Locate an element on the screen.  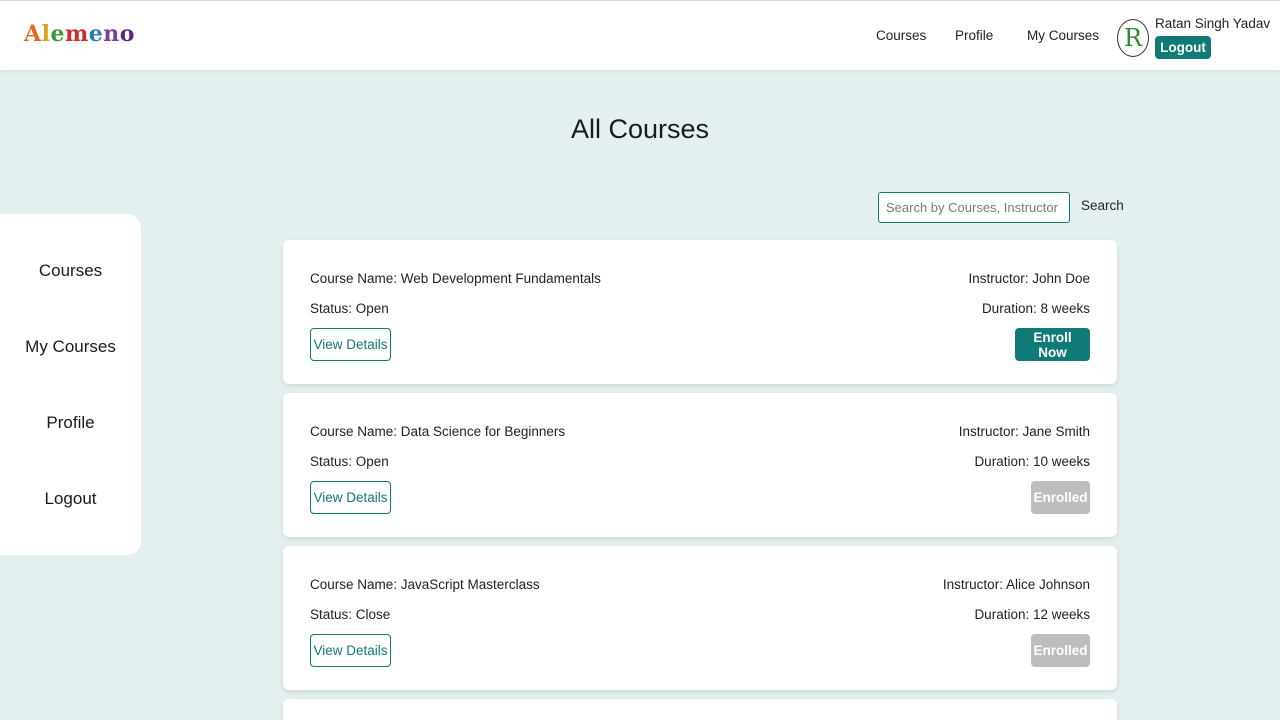
course-duration: Duration: 8 weeks is located at coordinates (1035, 308).